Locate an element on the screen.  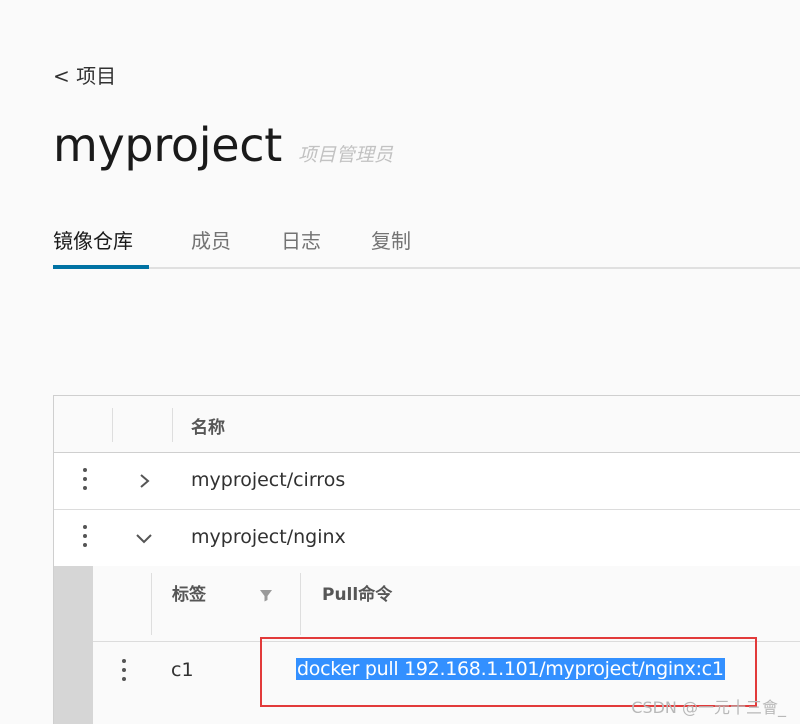
page-title-row: myproject 项目管理员 is located at coordinates (223, 145).